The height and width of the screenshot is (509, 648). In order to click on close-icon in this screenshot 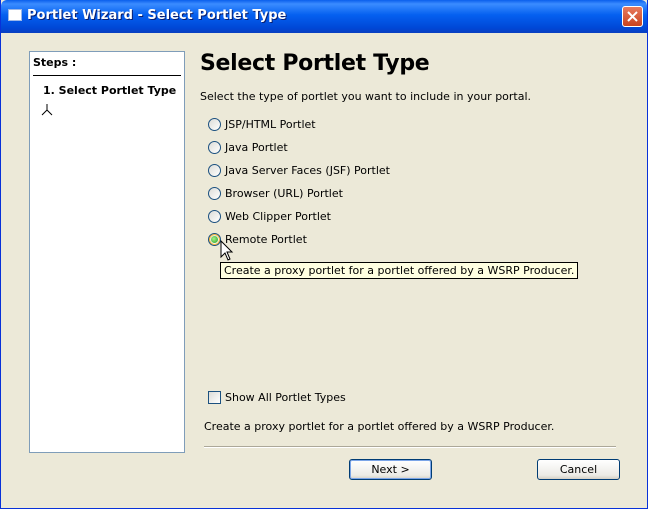, I will do `click(632, 16)`.